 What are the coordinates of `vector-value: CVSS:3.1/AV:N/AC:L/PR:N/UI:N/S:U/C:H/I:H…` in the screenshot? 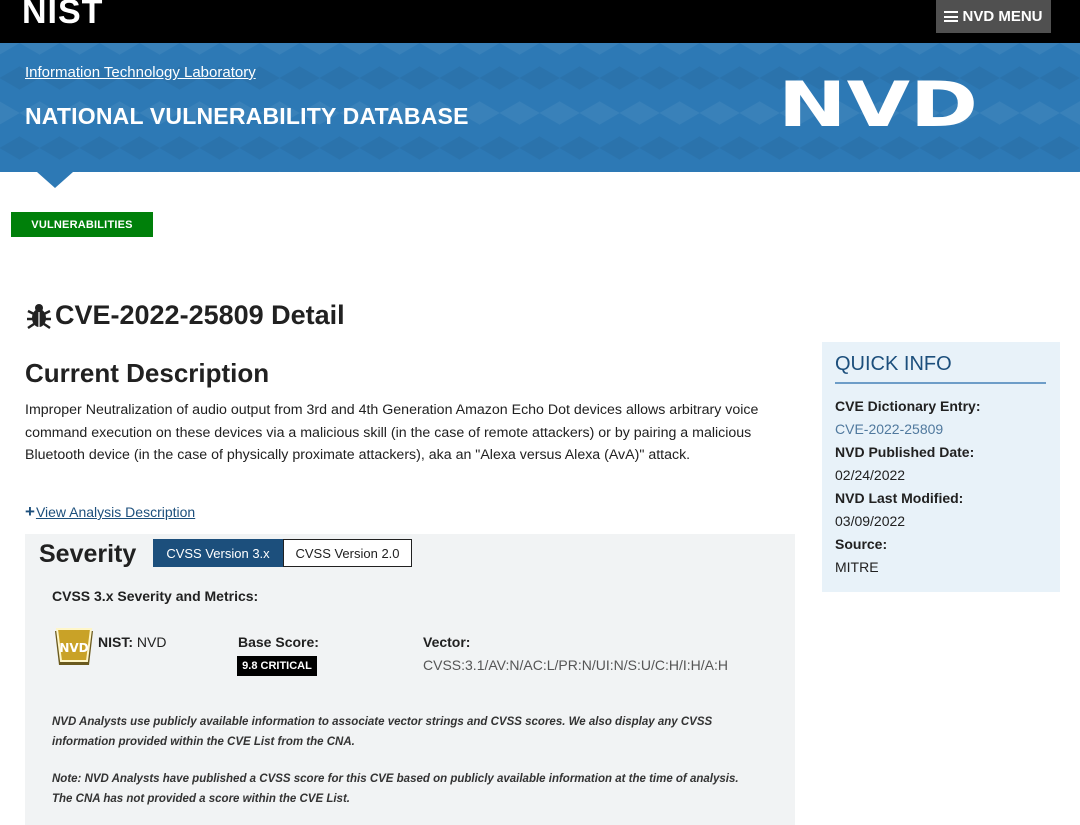 It's located at (575, 665).